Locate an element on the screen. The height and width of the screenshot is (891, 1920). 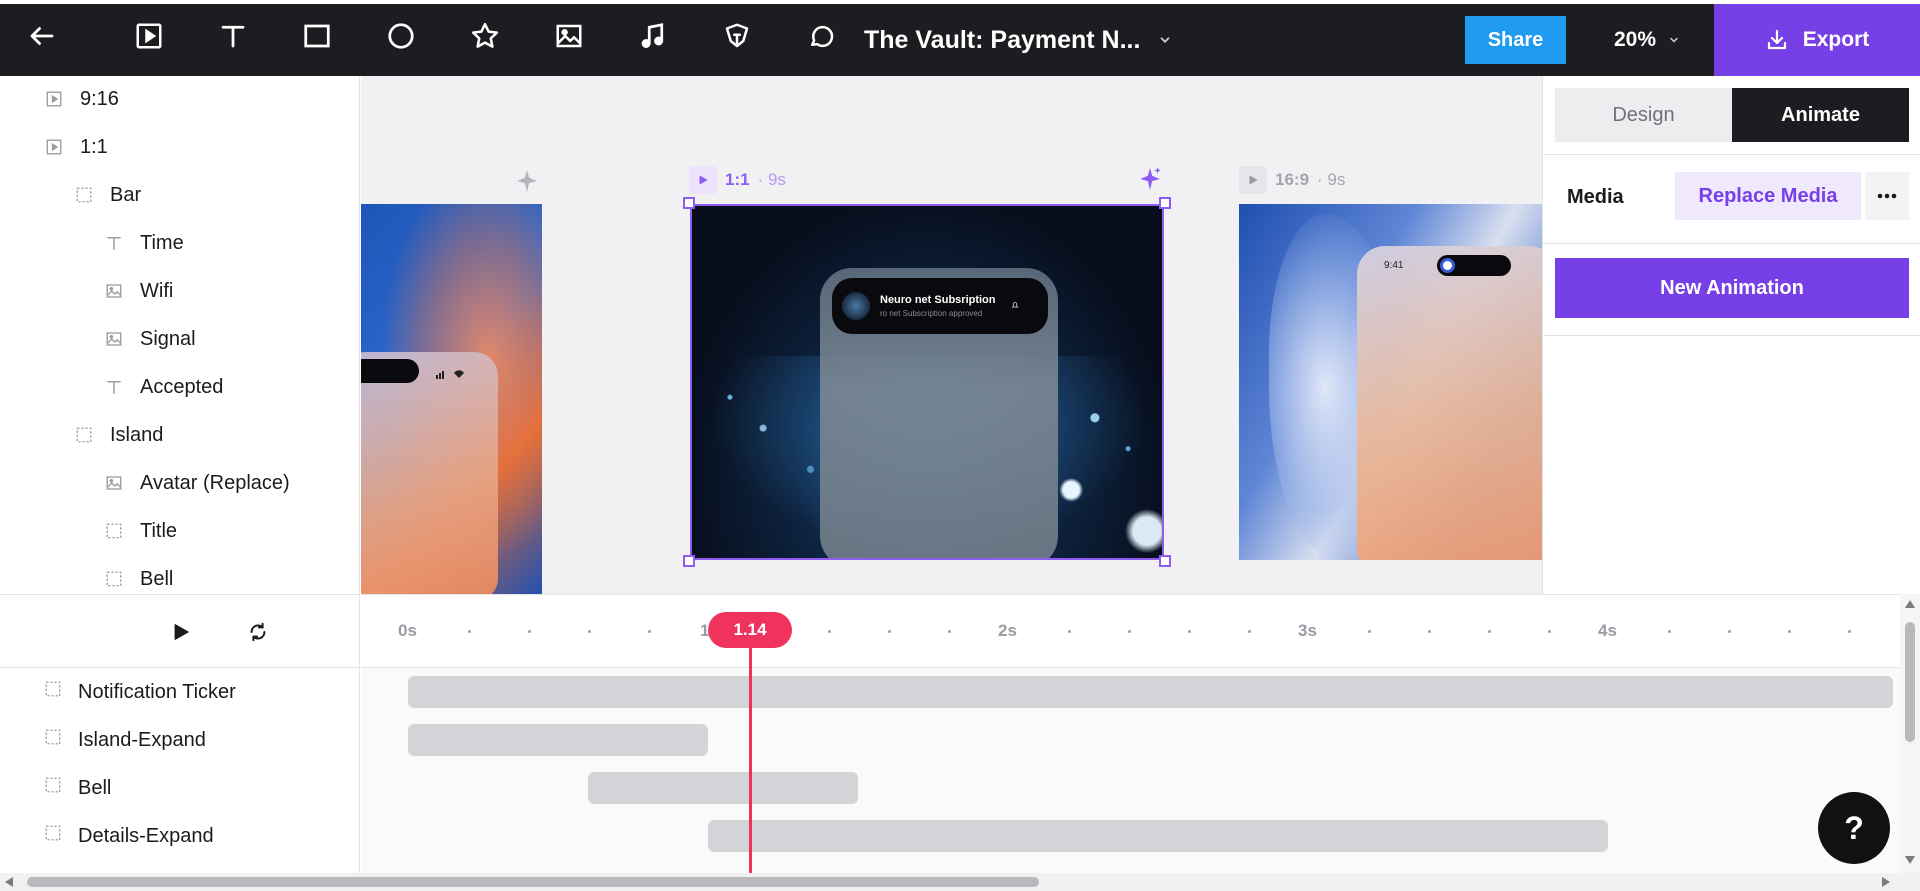
track-label-details-expand: Details-Expand is located at coordinates (129, 836).